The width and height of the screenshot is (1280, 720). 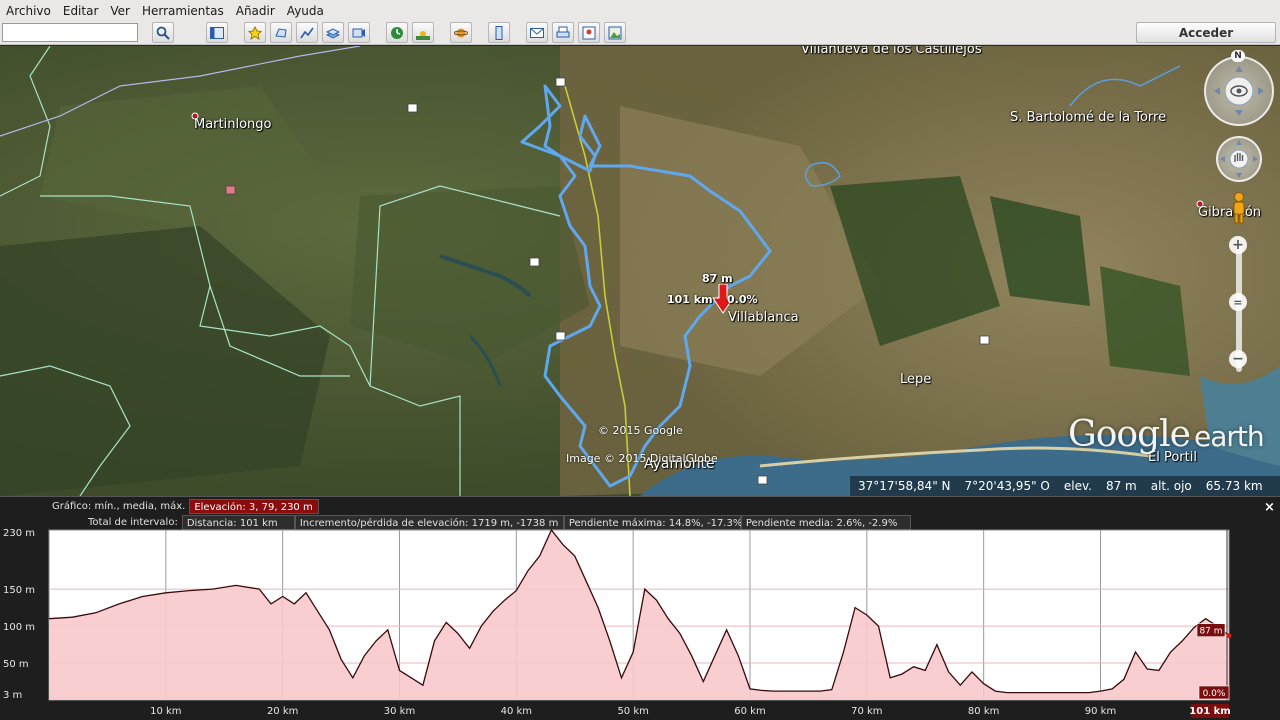 What do you see at coordinates (1238, 359) in the screenshot?
I see `zoom-out-button: −` at bounding box center [1238, 359].